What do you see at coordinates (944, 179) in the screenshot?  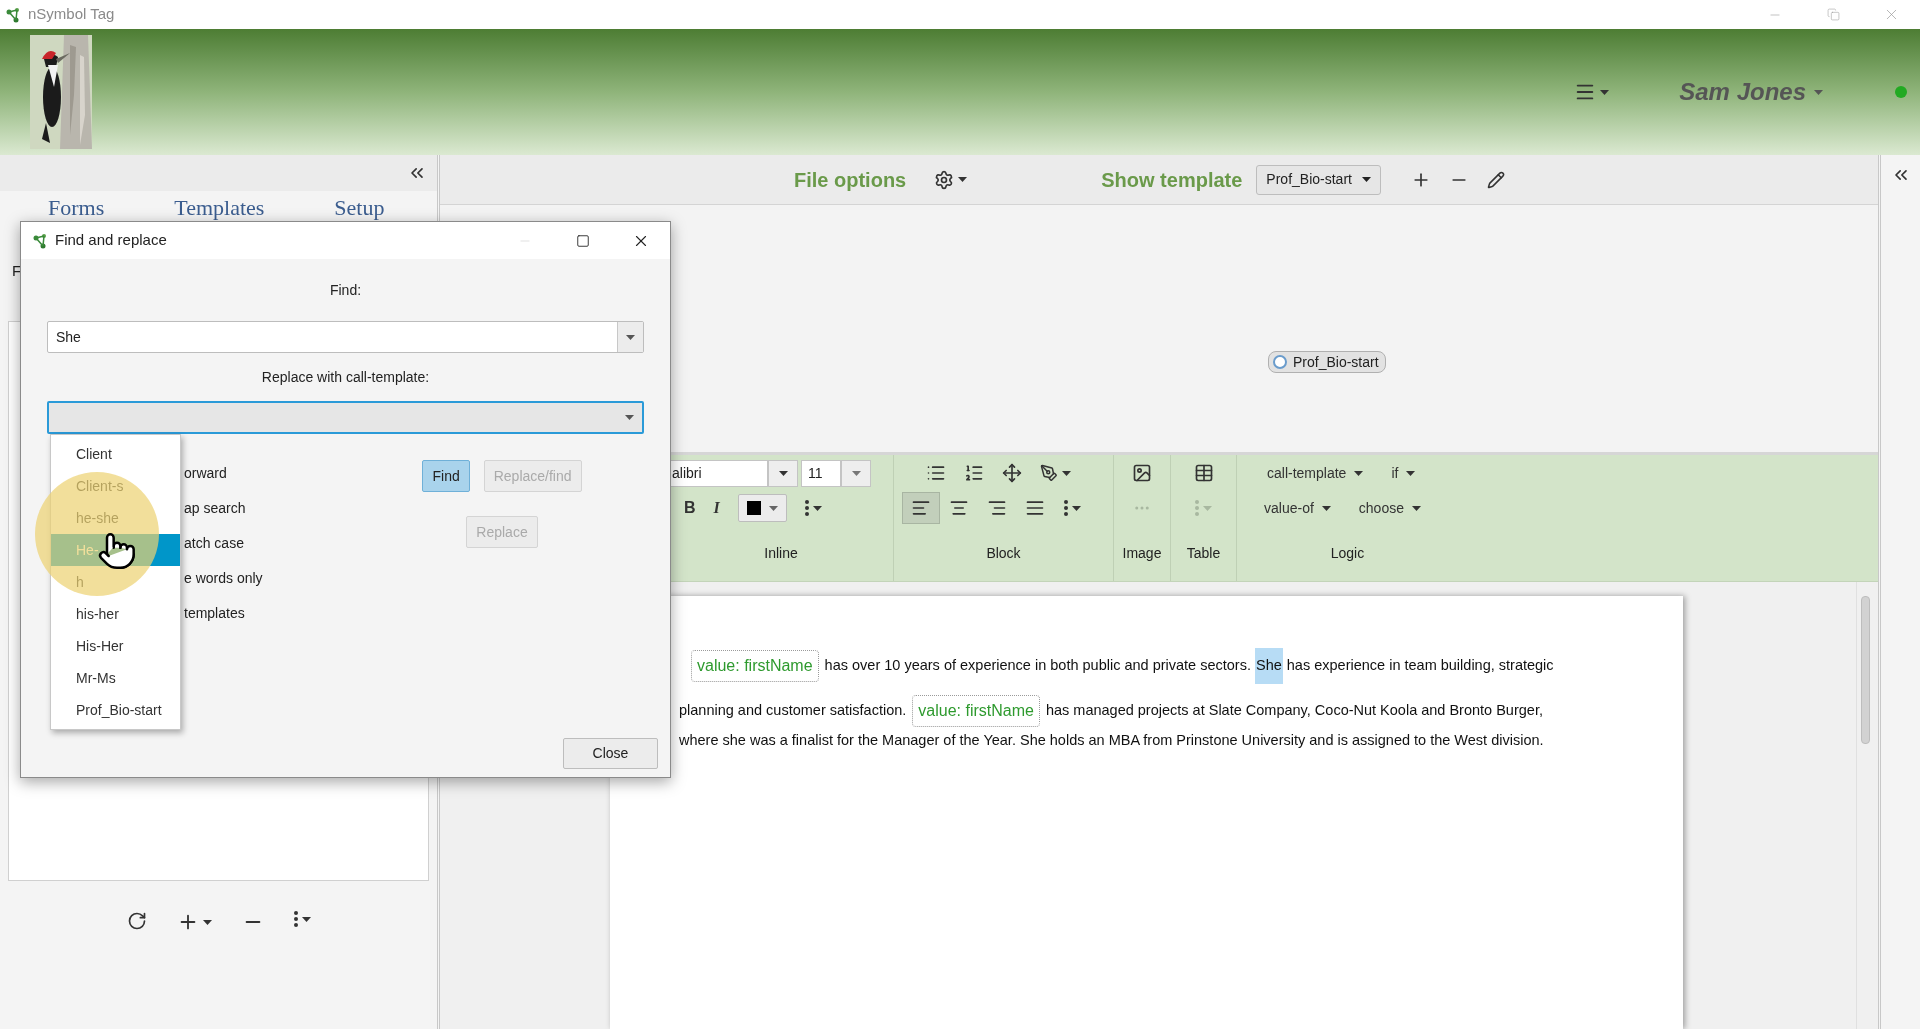 I see `settings-icon` at bounding box center [944, 179].